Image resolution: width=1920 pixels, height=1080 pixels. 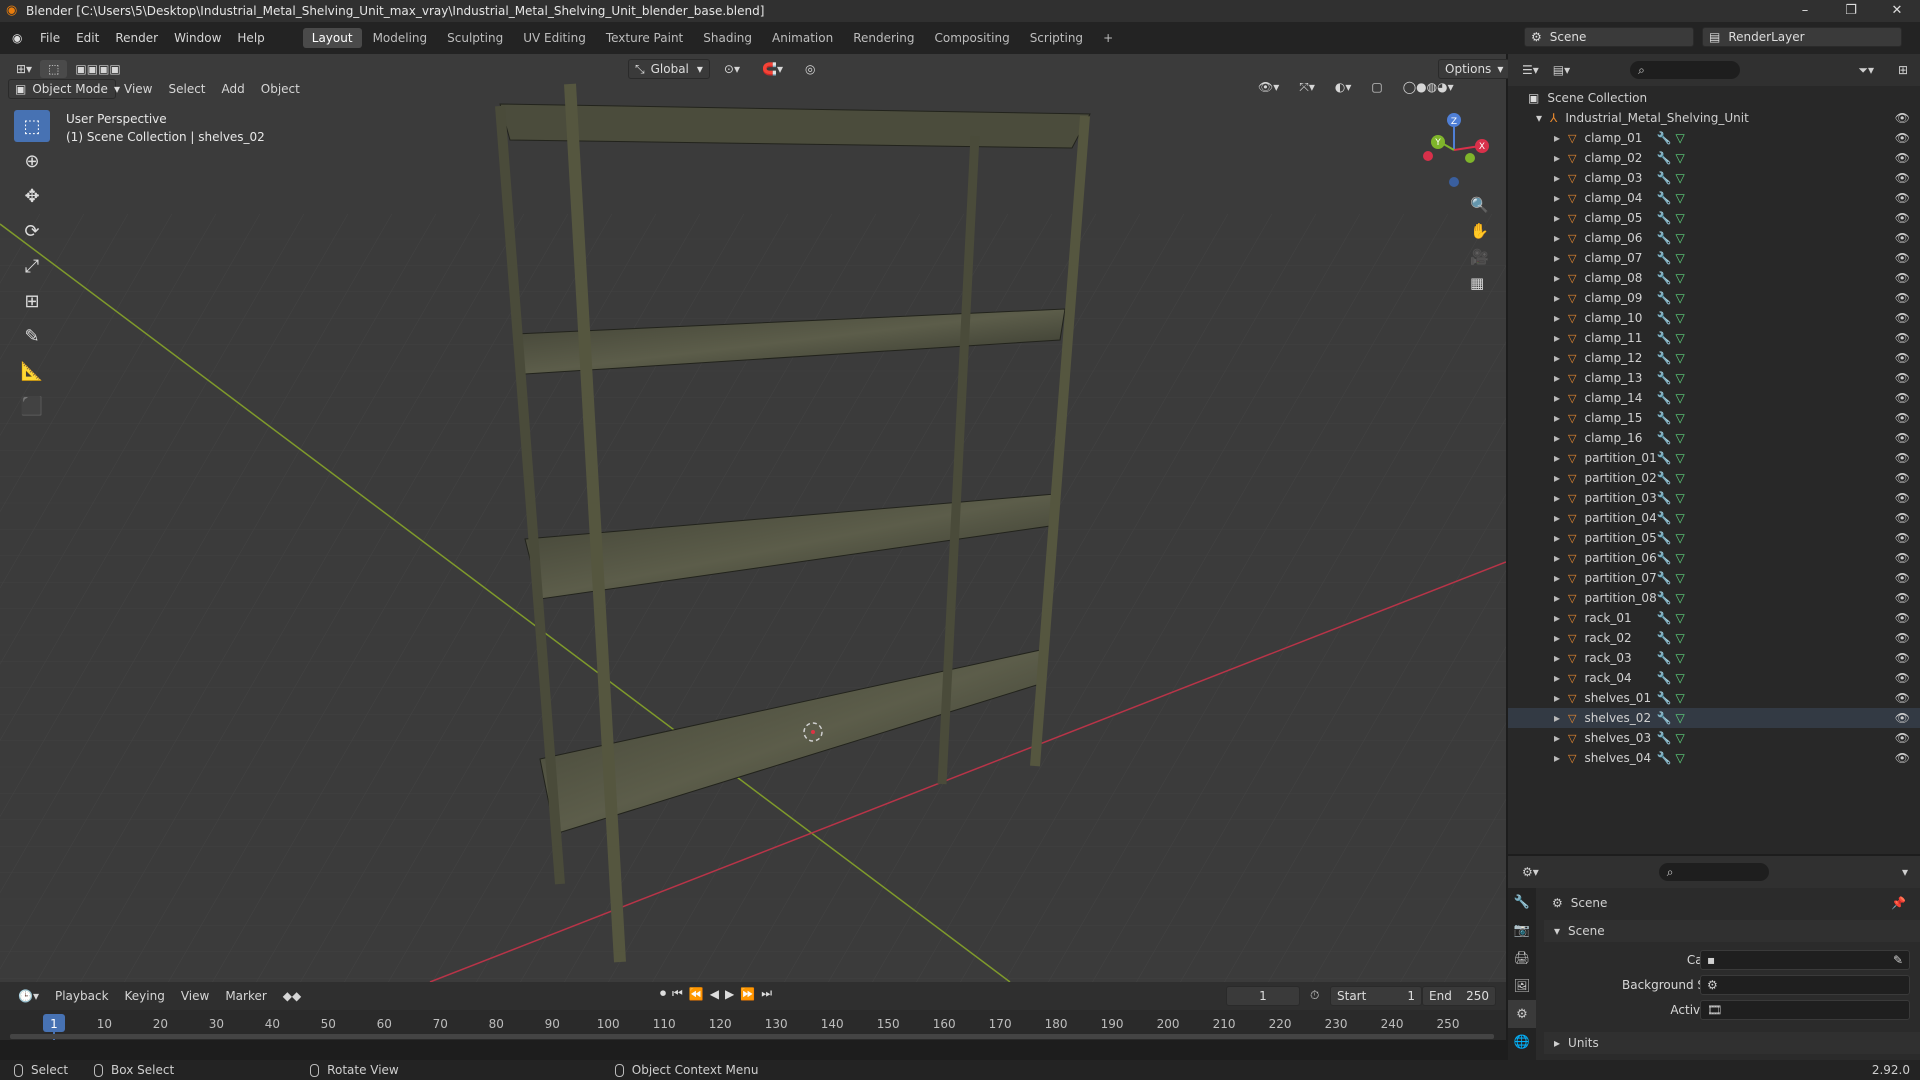 What do you see at coordinates (732, 69) in the screenshot?
I see `pivot-point-icon: ⊙▾` at bounding box center [732, 69].